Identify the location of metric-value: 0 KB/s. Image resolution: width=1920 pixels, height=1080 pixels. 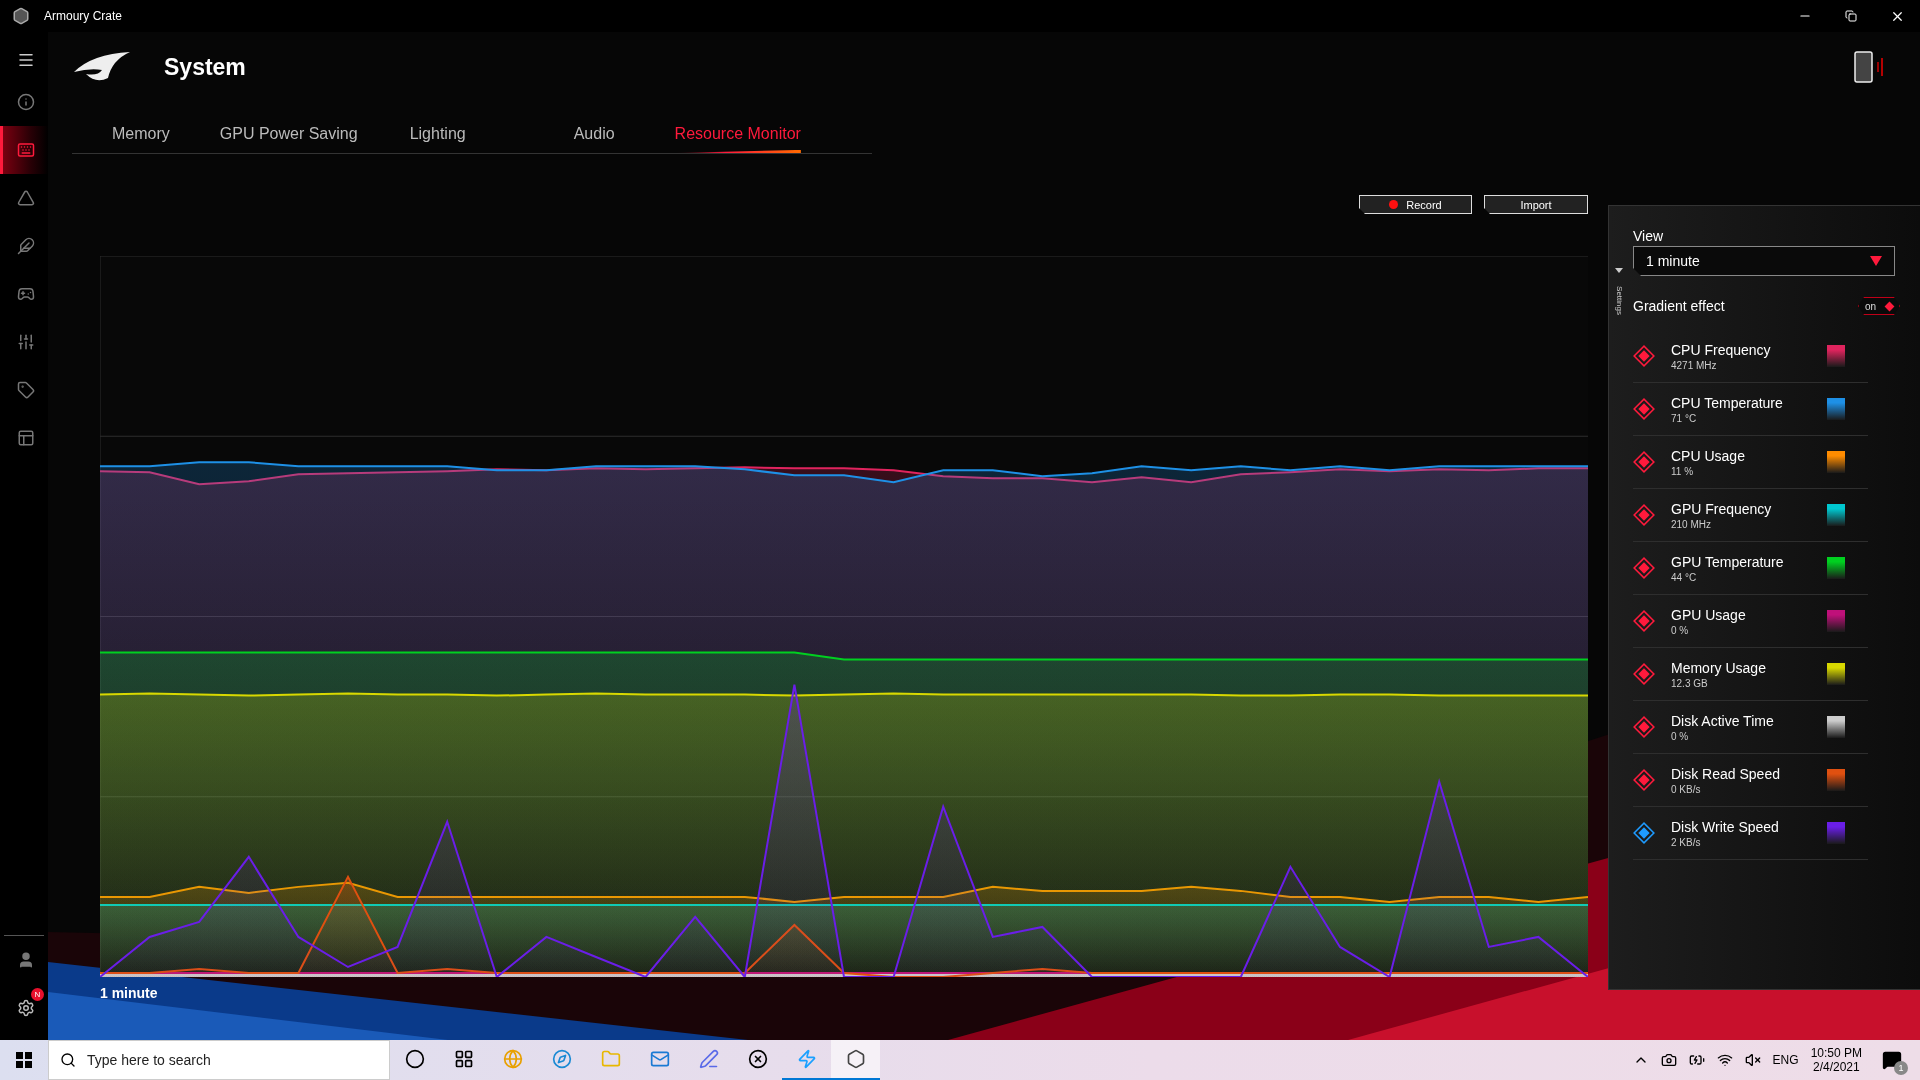
(1686, 789).